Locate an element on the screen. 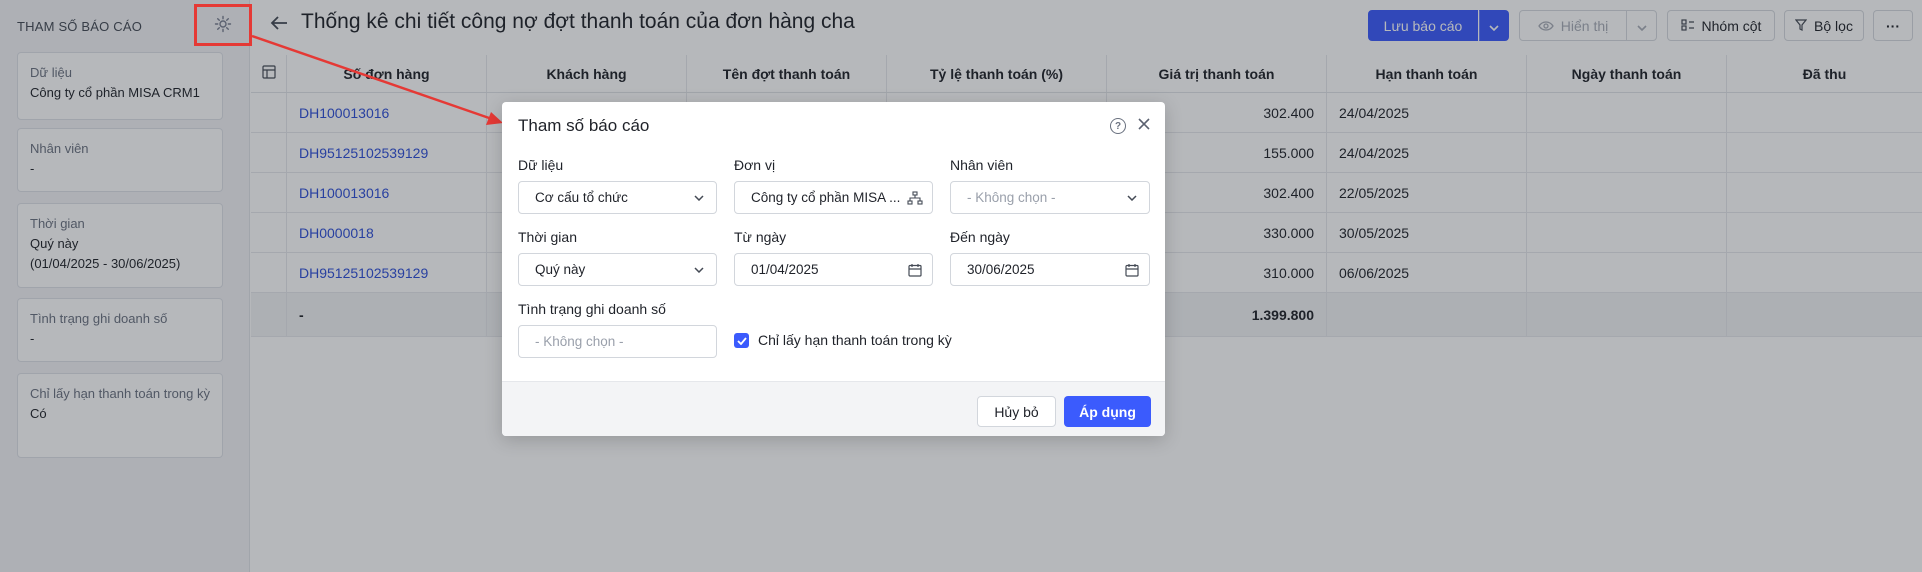 The image size is (1922, 572). apply-button: Áp dụng is located at coordinates (1107, 411).